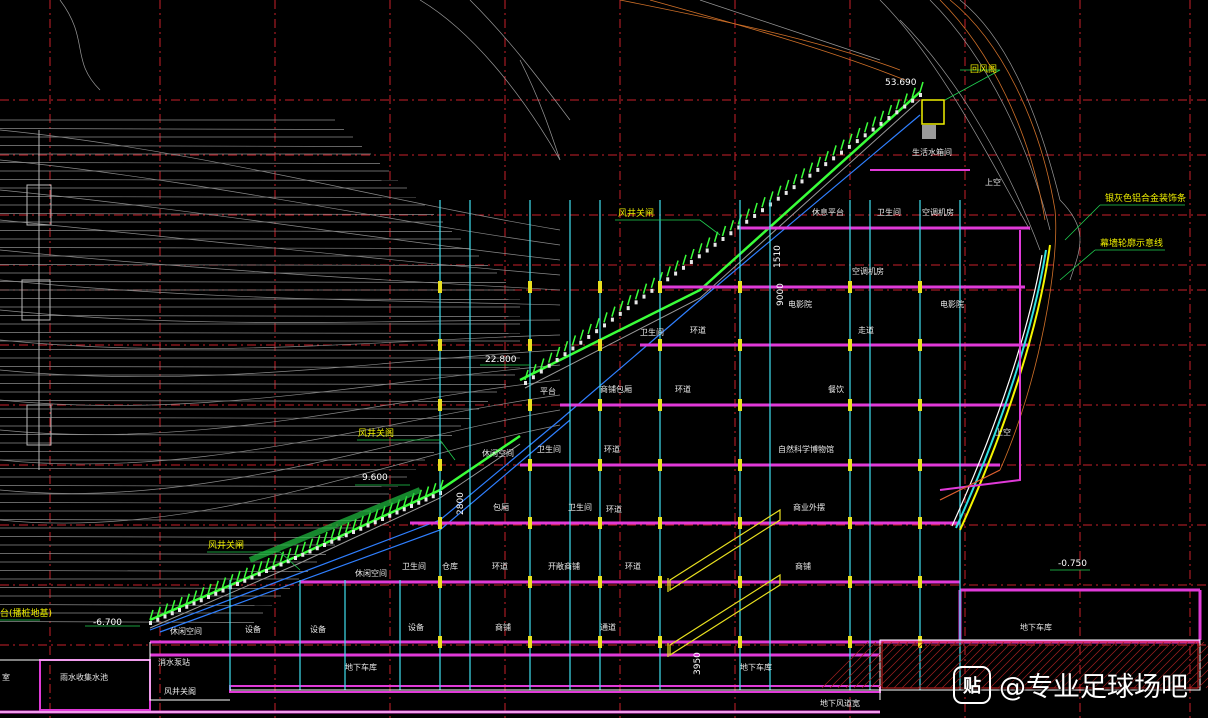  What do you see at coordinates (616, 389) in the screenshot?
I see `room-shop-l4: 商铺包厢` at bounding box center [616, 389].